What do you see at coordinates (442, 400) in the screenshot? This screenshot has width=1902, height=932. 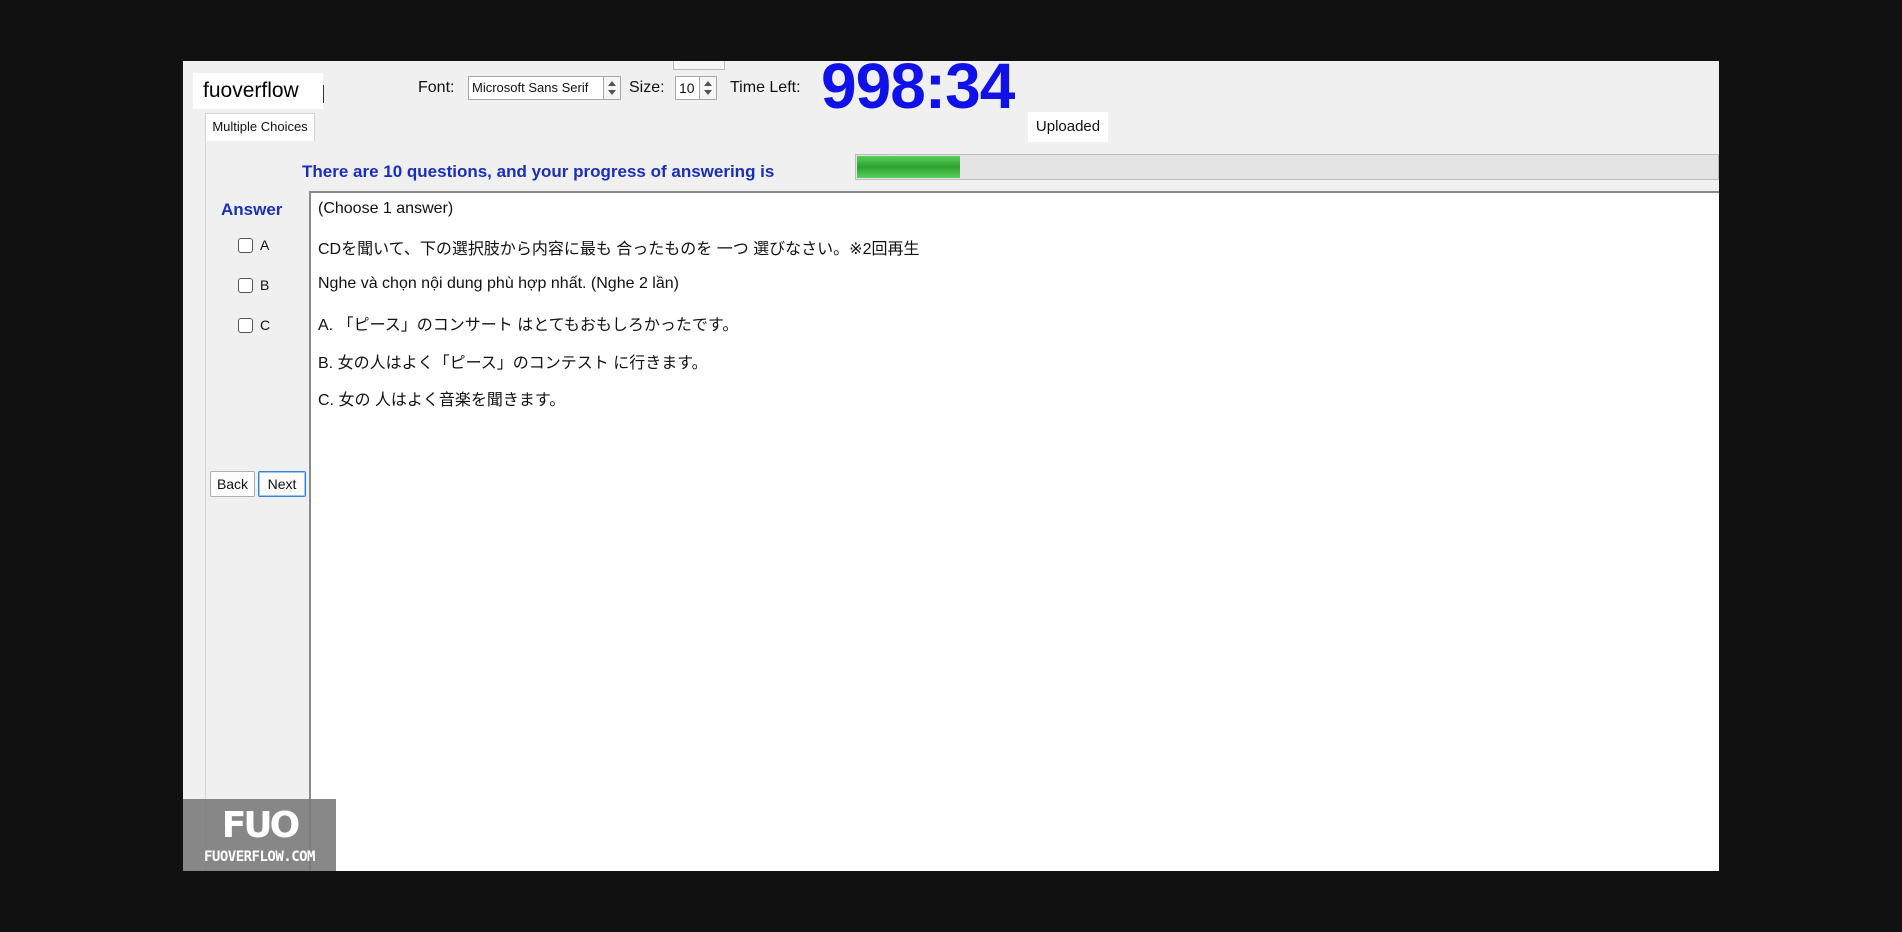 I see `question-choice-c: C. 女の 人はよく音楽を聞きます。` at bounding box center [442, 400].